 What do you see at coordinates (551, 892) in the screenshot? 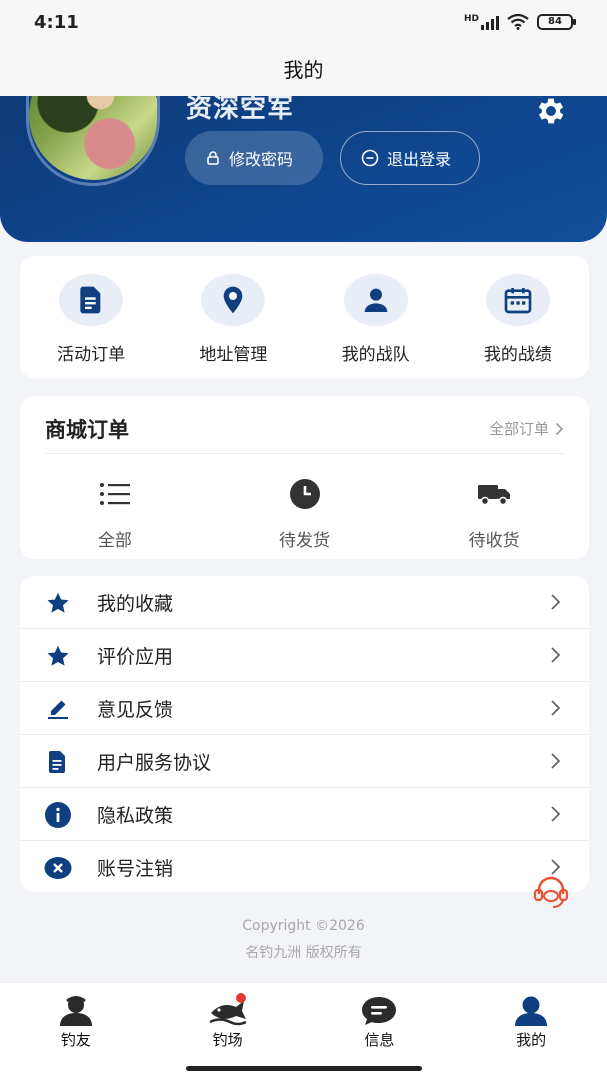
I see `customer-service-icon` at bounding box center [551, 892].